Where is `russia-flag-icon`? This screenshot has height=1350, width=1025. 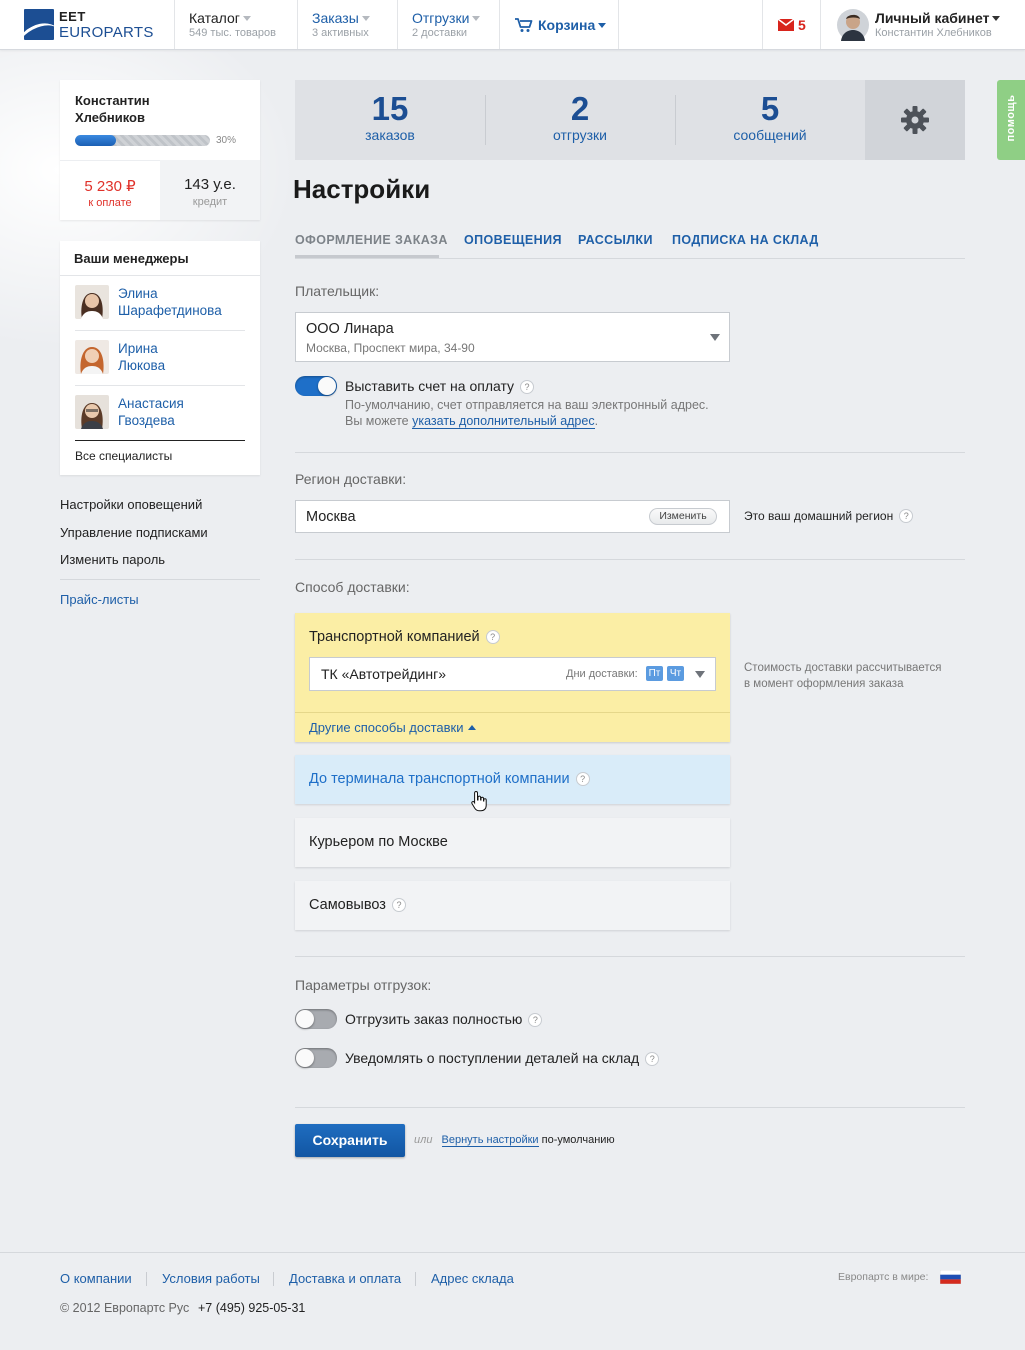
russia-flag-icon is located at coordinates (950, 1277).